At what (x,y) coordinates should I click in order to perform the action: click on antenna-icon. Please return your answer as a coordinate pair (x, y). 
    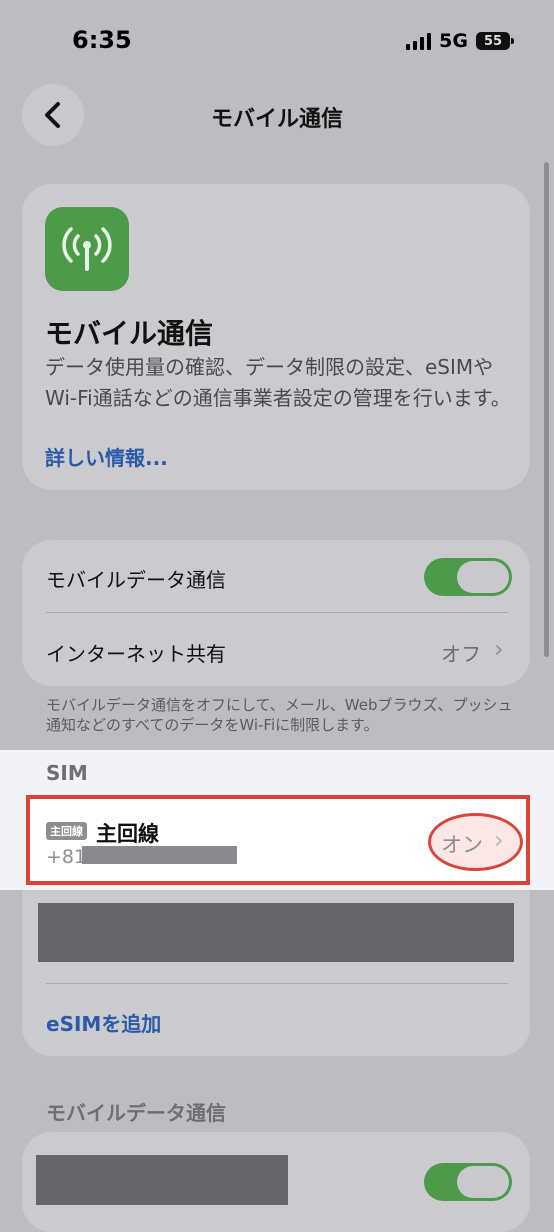
    Looking at the image, I should click on (87, 249).